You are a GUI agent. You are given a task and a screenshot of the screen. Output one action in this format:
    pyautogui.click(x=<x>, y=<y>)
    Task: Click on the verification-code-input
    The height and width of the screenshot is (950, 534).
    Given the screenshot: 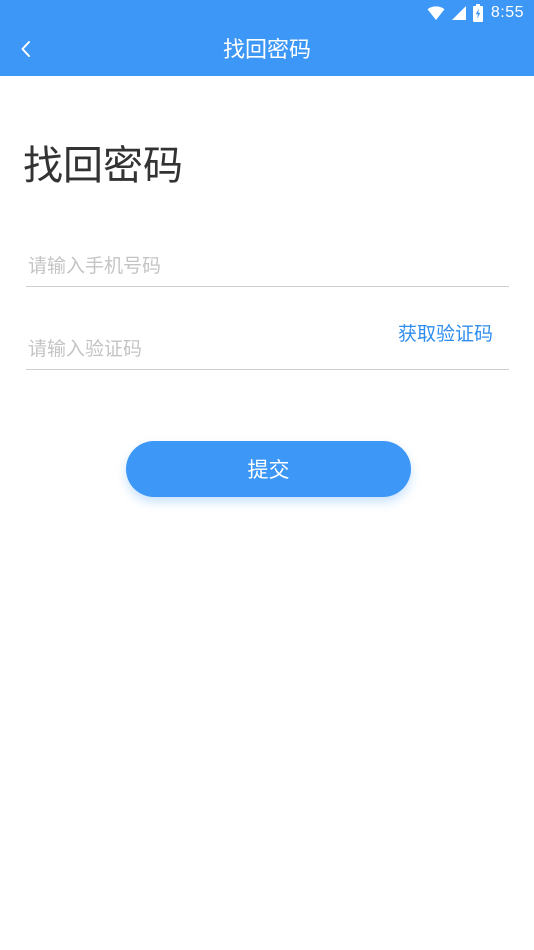 What is the action you would take?
    pyautogui.click(x=197, y=349)
    